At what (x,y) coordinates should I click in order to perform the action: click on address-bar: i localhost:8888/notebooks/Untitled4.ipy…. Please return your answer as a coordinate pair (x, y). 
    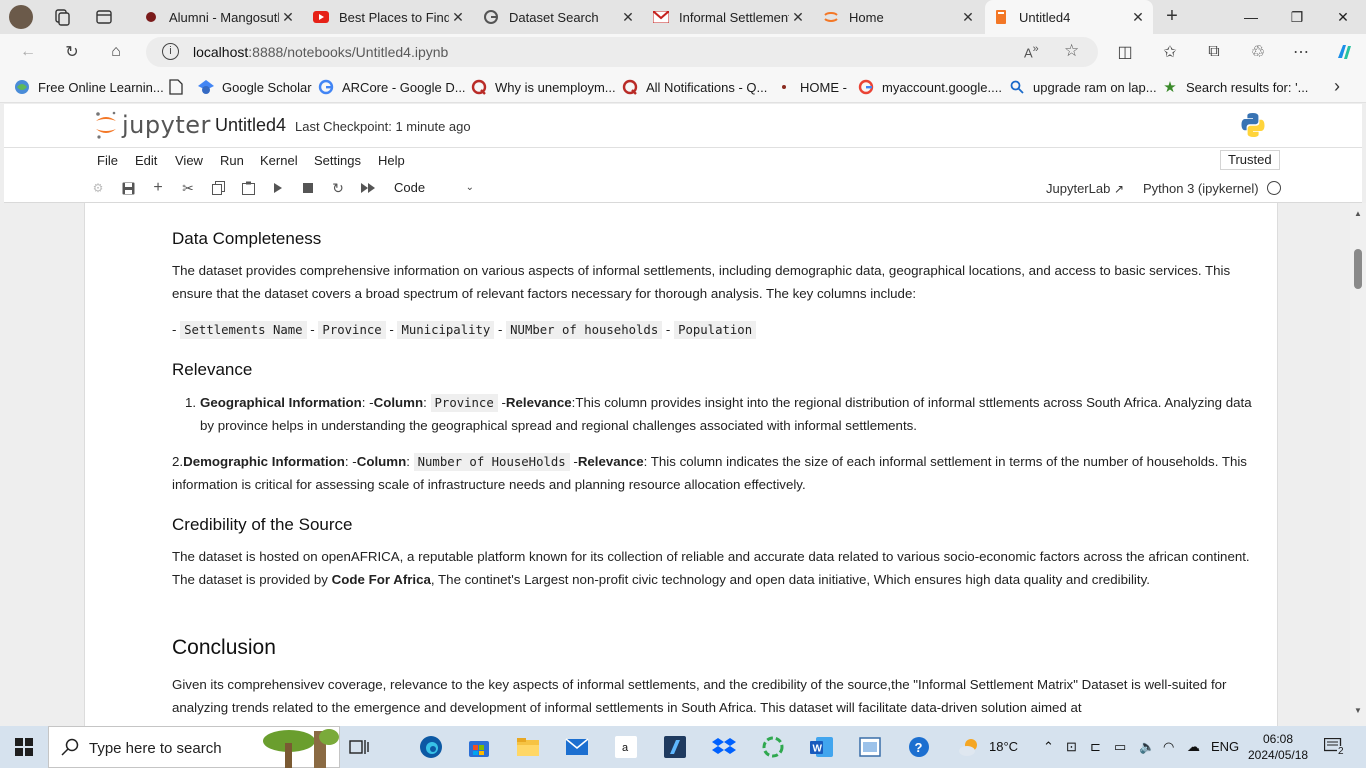
    Looking at the image, I should click on (622, 52).